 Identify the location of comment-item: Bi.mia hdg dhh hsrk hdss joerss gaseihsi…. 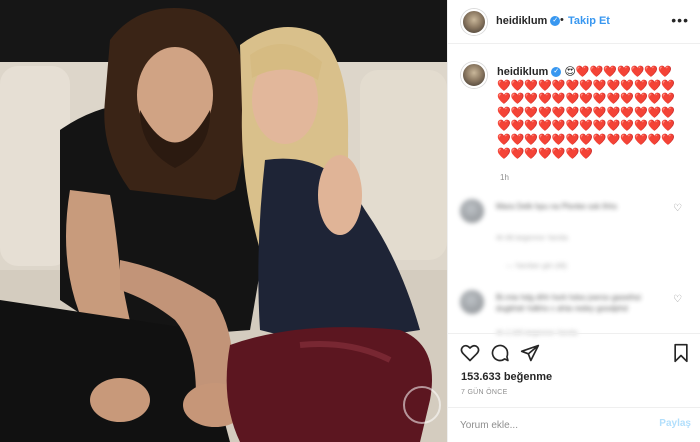
(575, 313).